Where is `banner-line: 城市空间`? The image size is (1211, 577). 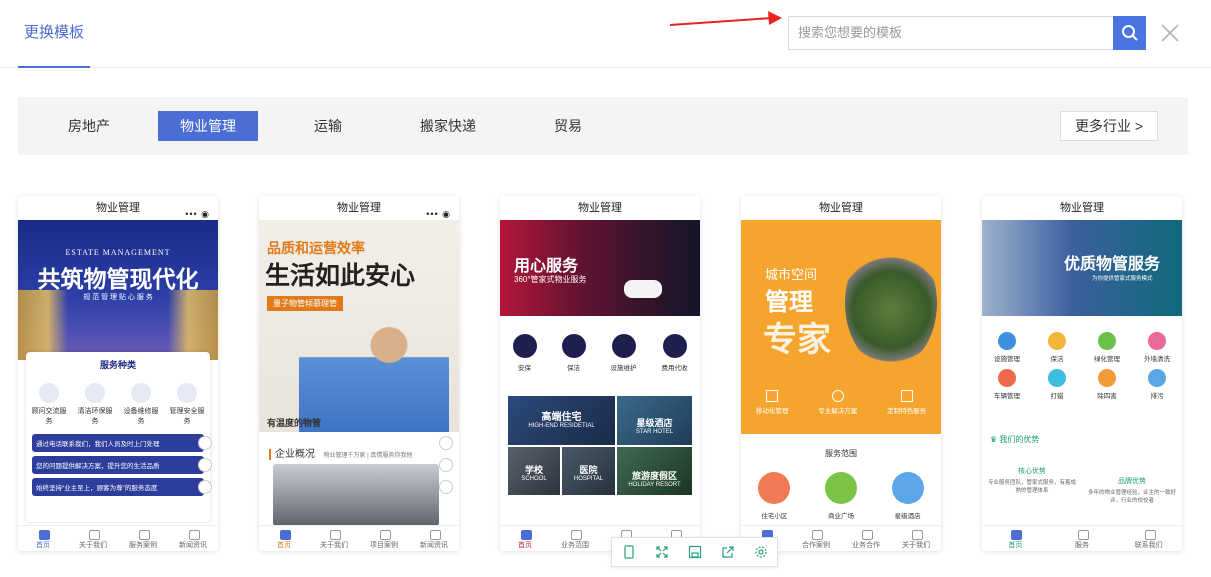 banner-line: 城市空间 is located at coordinates (791, 274).